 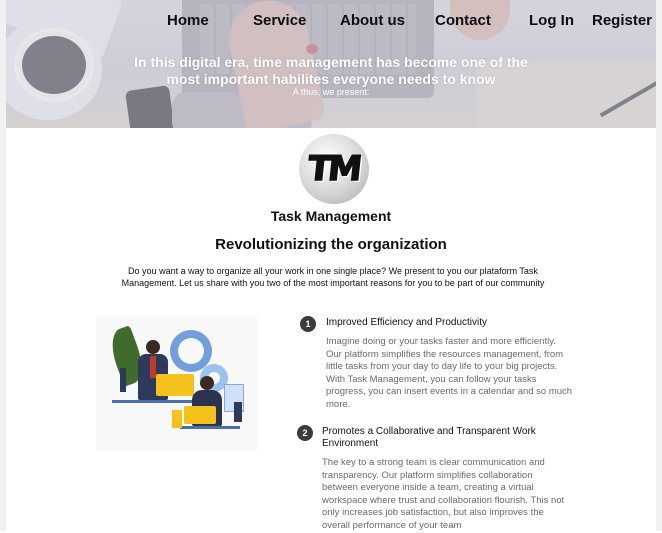 What do you see at coordinates (551, 20) in the screenshot?
I see `nav-login-link: Log In` at bounding box center [551, 20].